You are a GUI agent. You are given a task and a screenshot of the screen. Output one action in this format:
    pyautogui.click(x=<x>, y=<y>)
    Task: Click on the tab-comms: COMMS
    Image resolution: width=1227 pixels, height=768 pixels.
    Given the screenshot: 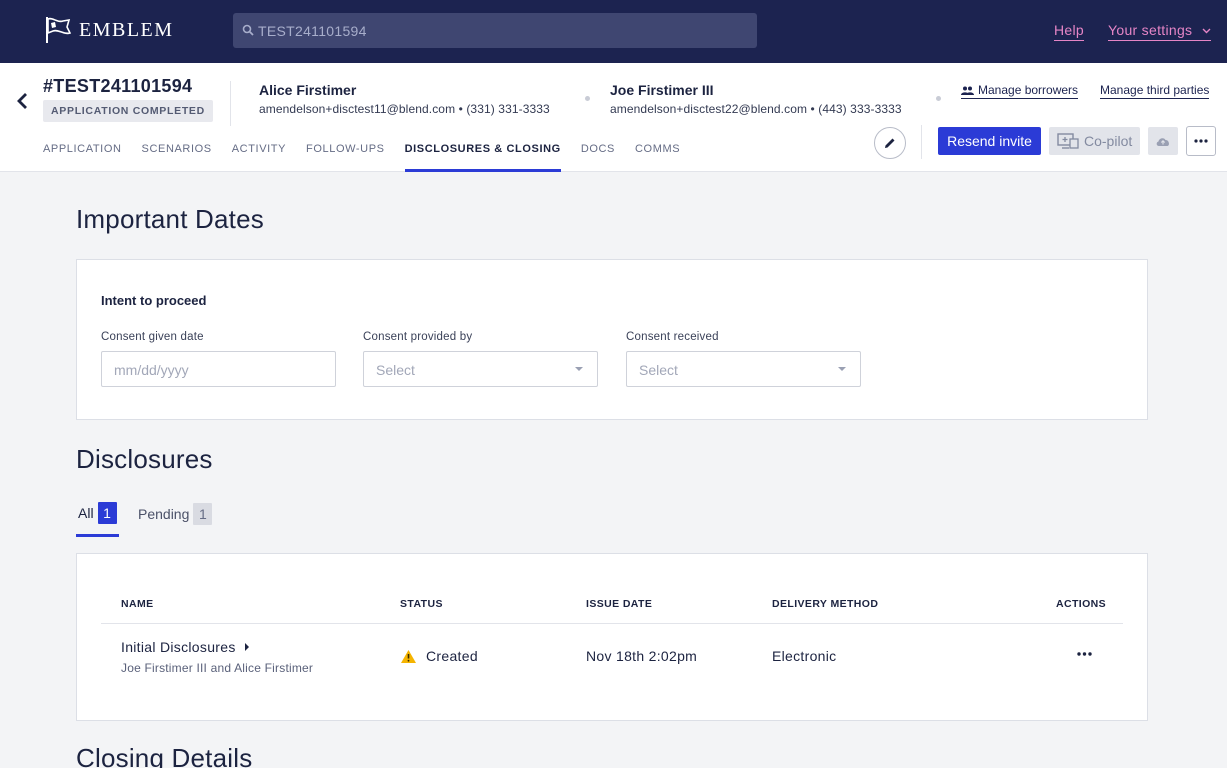 What is the action you would take?
    pyautogui.click(x=657, y=157)
    